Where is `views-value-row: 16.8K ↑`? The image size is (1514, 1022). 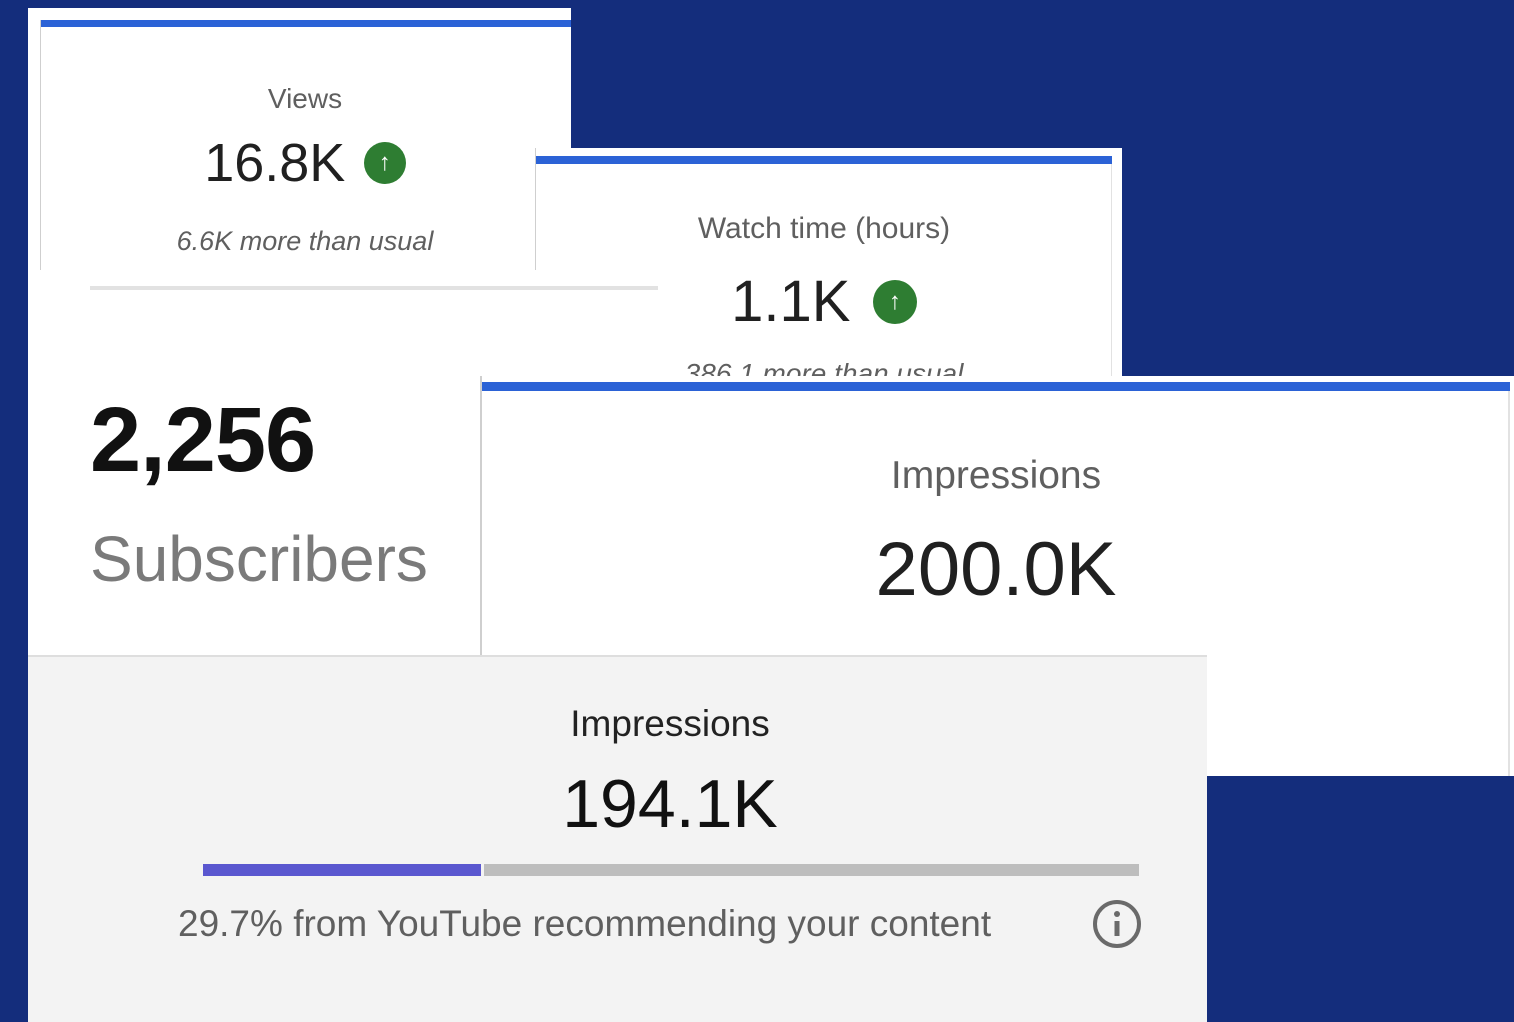
views-value-row: 16.8K ↑ is located at coordinates (305, 163).